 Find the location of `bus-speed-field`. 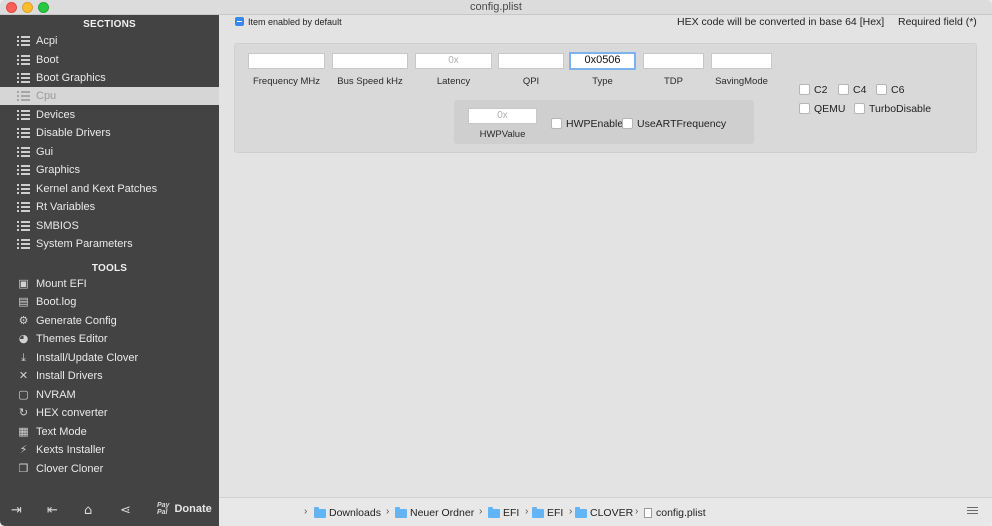

bus-speed-field is located at coordinates (370, 61).